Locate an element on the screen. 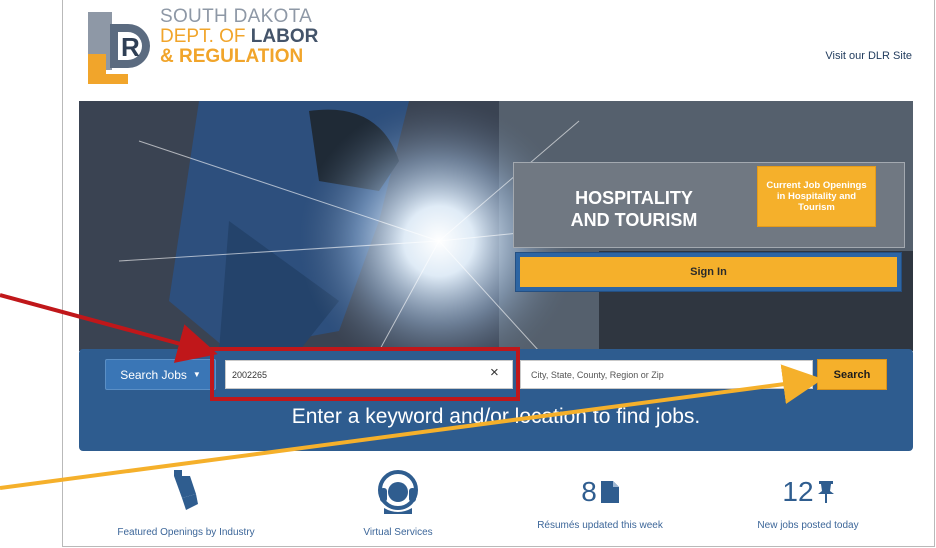 The image size is (936, 548). feature-virtual-services: Virtual Services is located at coordinates (398, 504).